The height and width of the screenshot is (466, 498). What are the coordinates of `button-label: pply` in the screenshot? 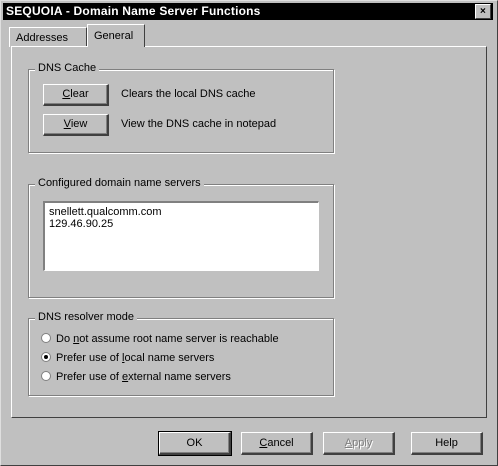 It's located at (362, 443).